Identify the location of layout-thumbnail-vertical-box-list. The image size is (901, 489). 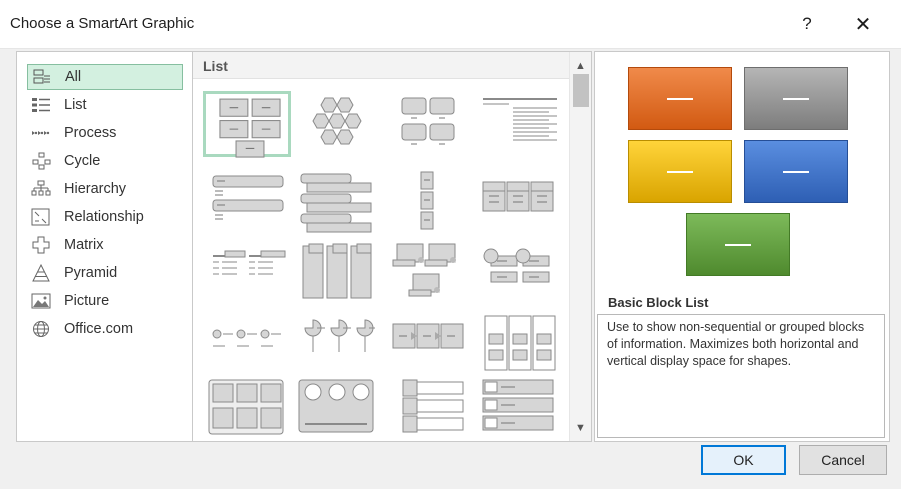
(433, 203).